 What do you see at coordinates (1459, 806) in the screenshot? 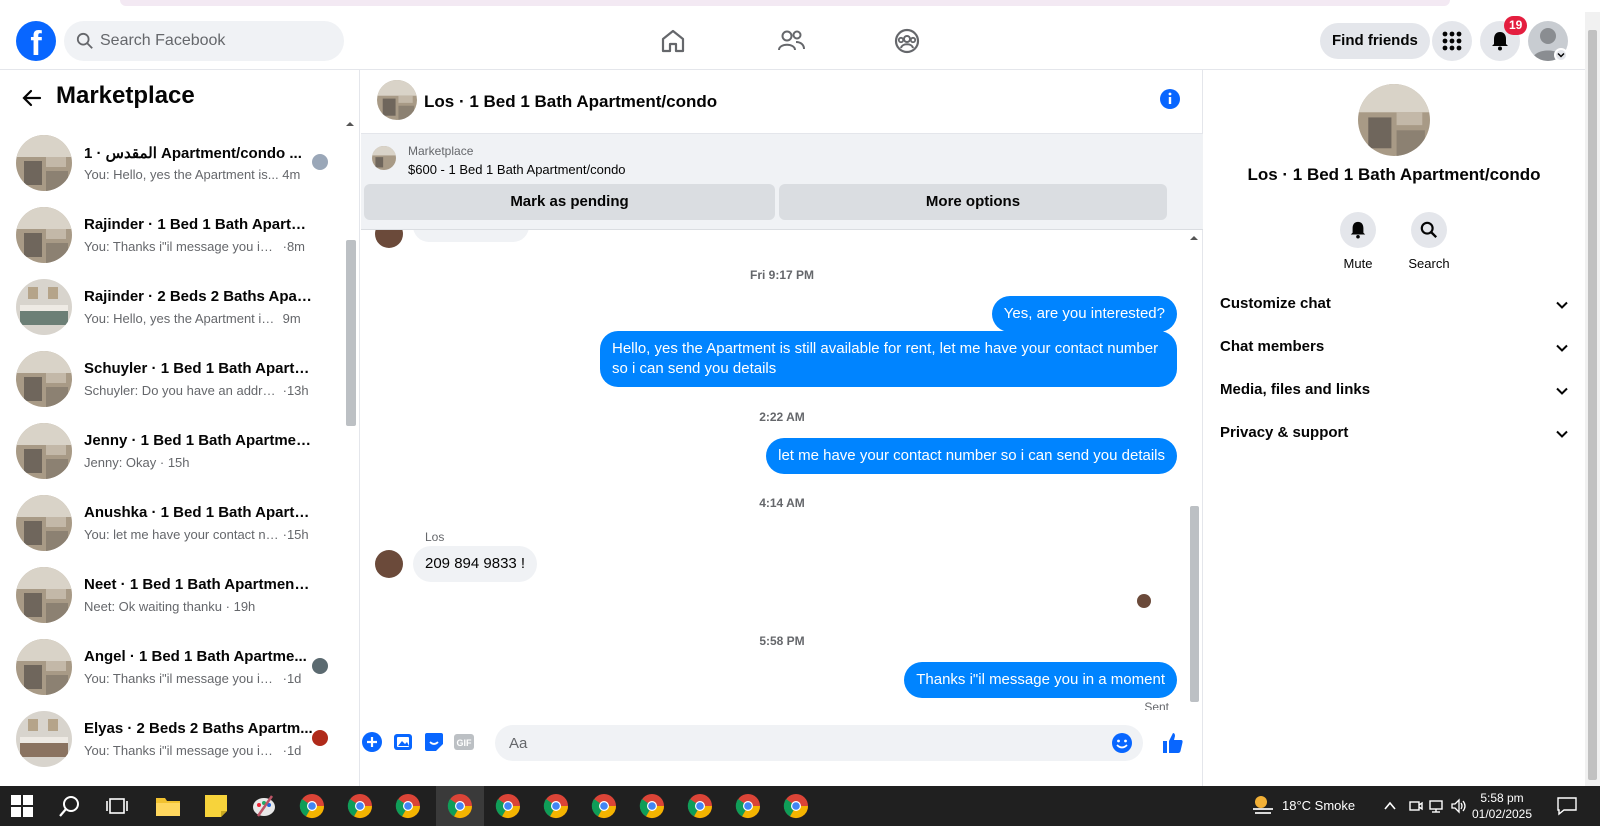
I see `volume-icon` at bounding box center [1459, 806].